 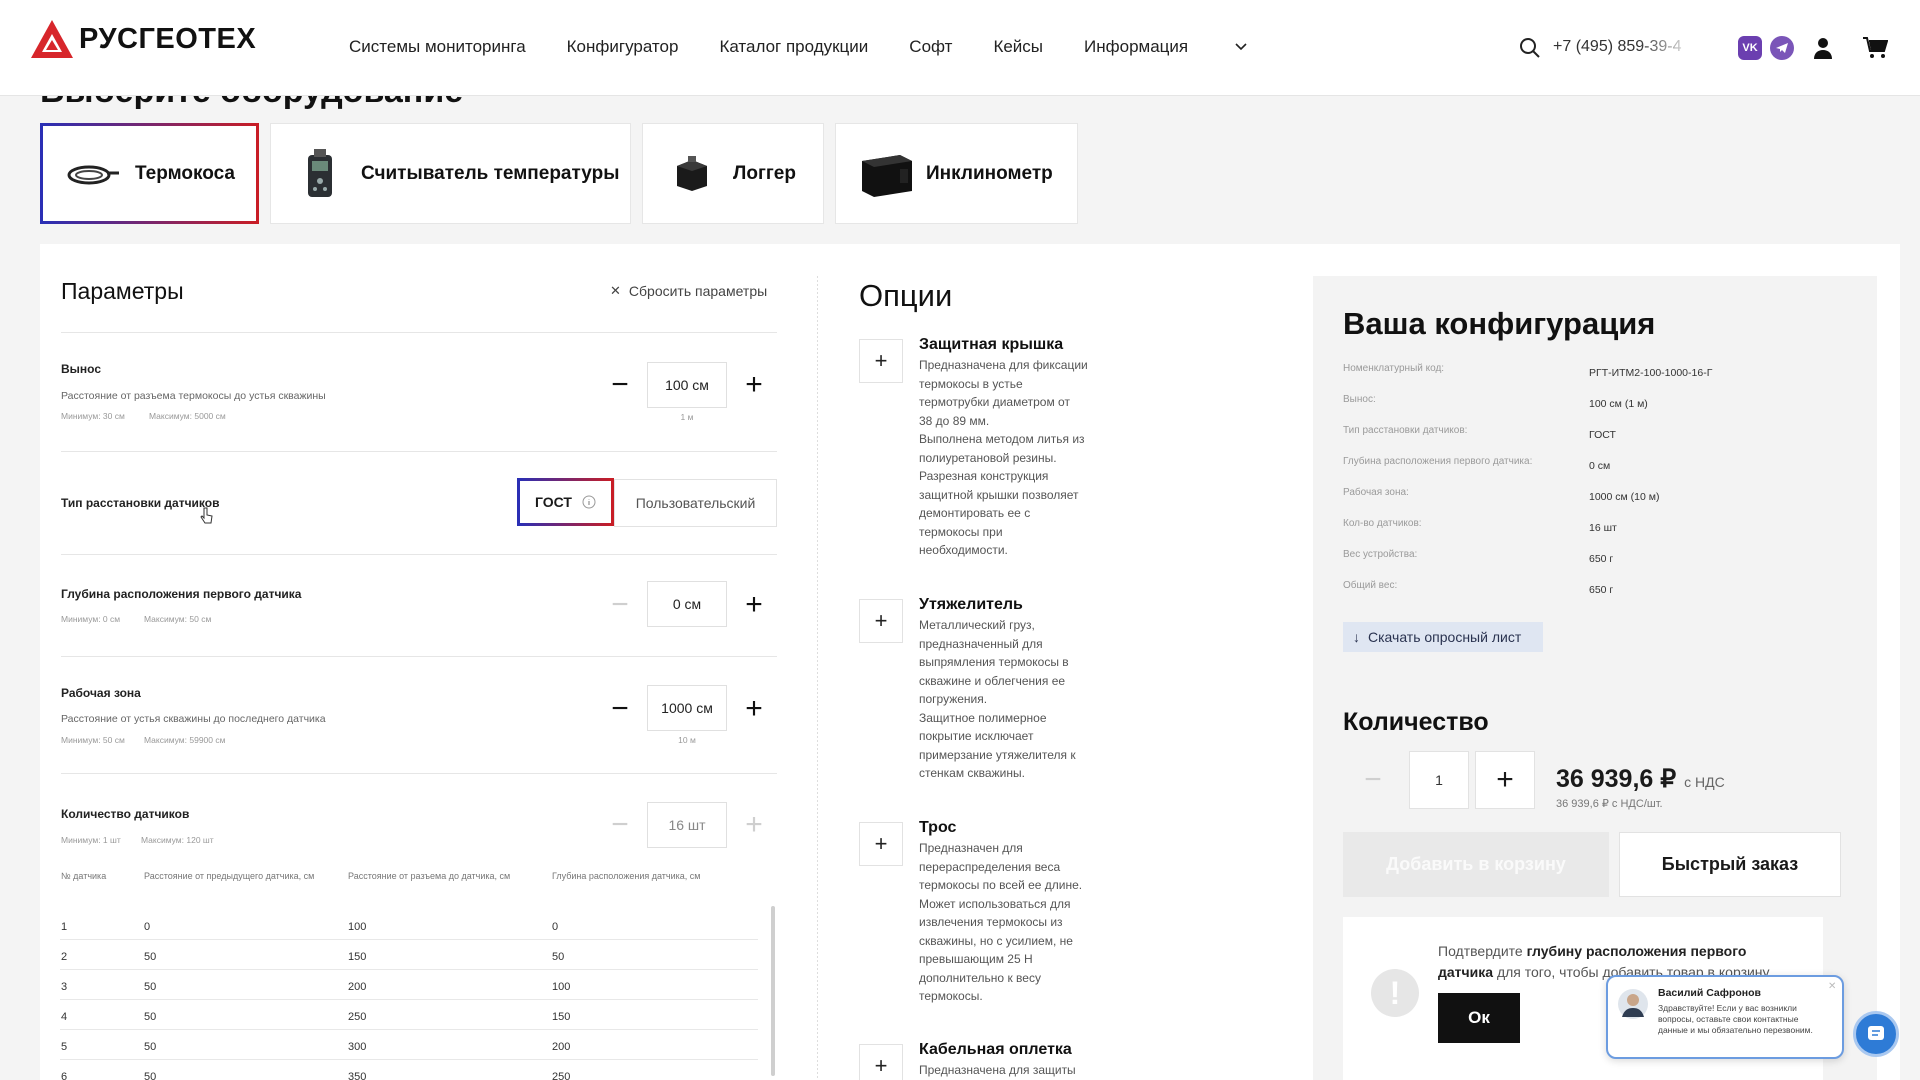 I want to click on nav-catalog: Каталог продукции, so click(x=793, y=47).